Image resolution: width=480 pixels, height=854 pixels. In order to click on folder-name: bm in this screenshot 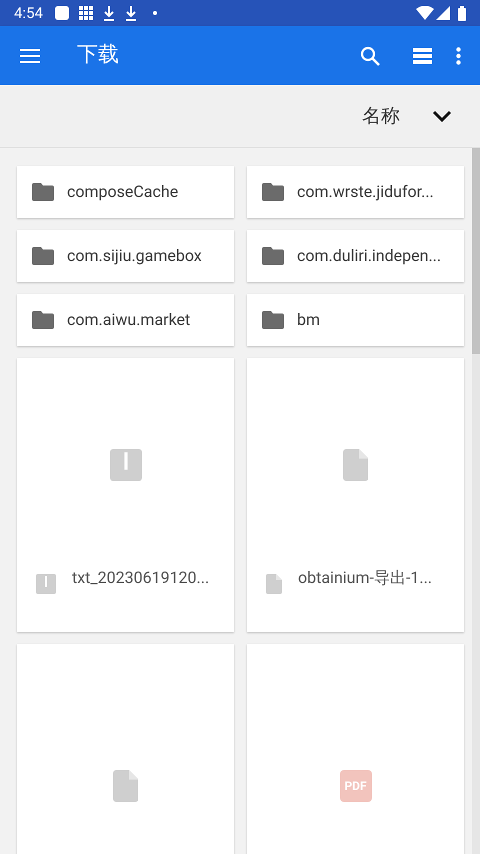, I will do `click(308, 320)`.